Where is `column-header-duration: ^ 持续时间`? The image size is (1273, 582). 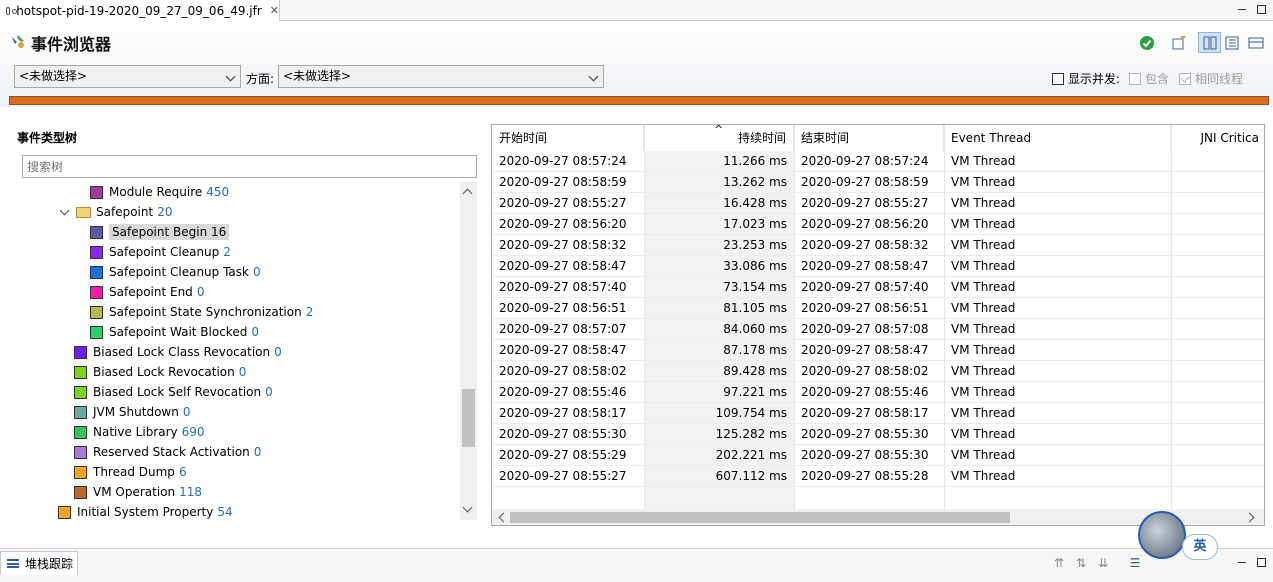
column-header-duration: ^ 持续时间 is located at coordinates (719, 138).